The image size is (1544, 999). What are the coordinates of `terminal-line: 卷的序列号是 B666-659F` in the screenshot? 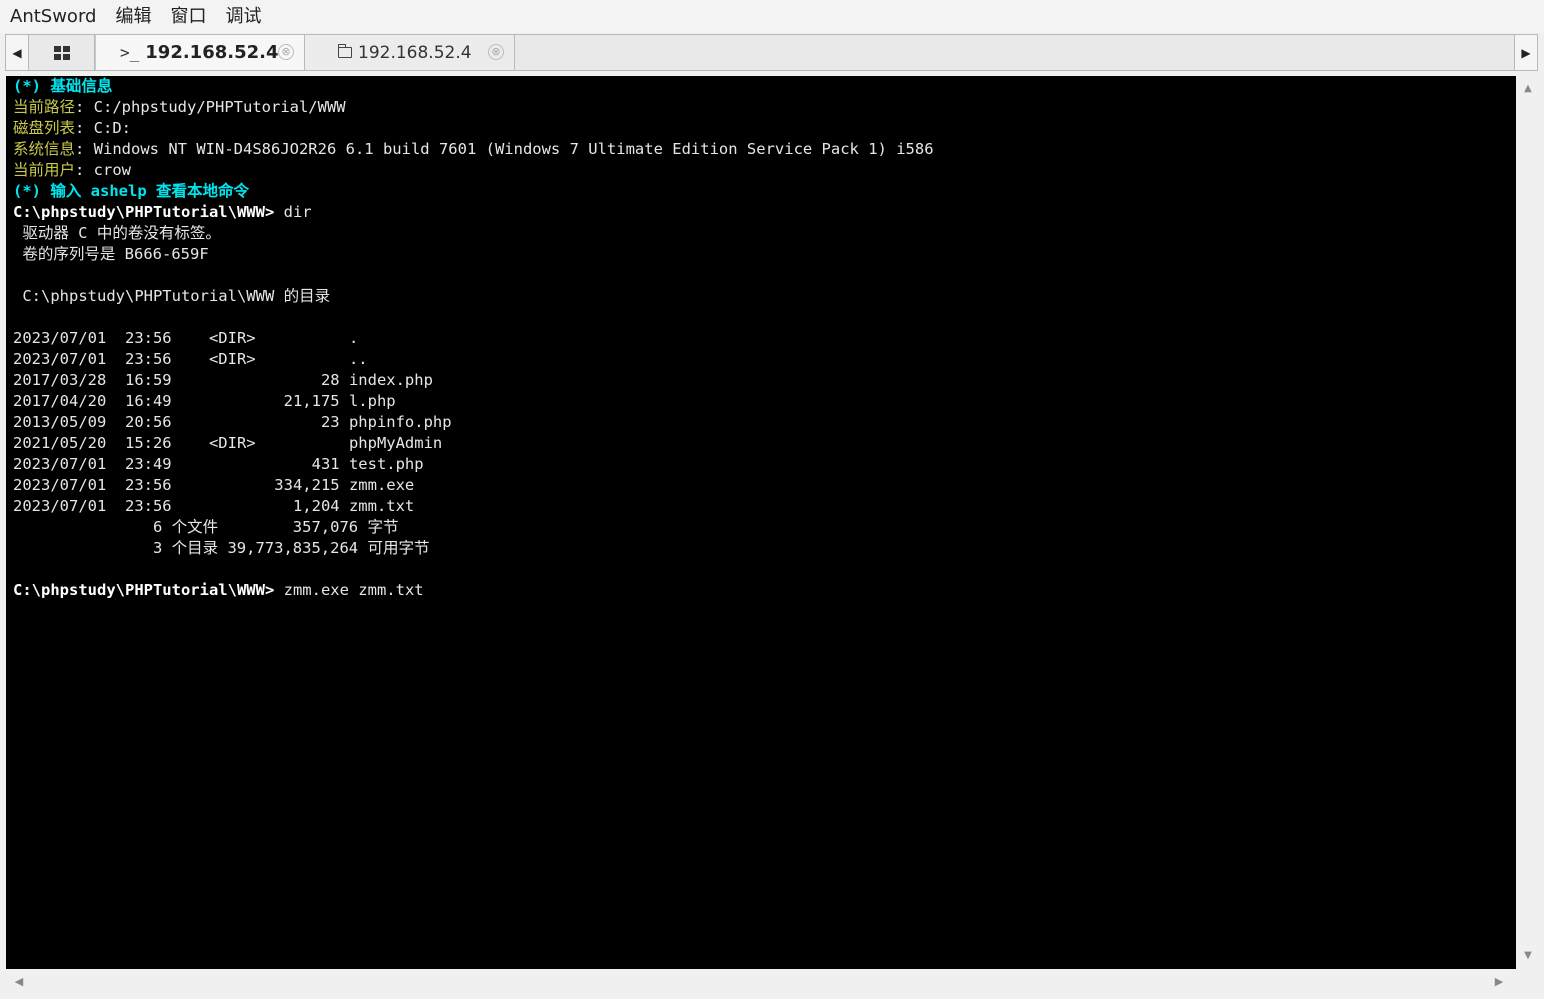 It's located at (111, 254).